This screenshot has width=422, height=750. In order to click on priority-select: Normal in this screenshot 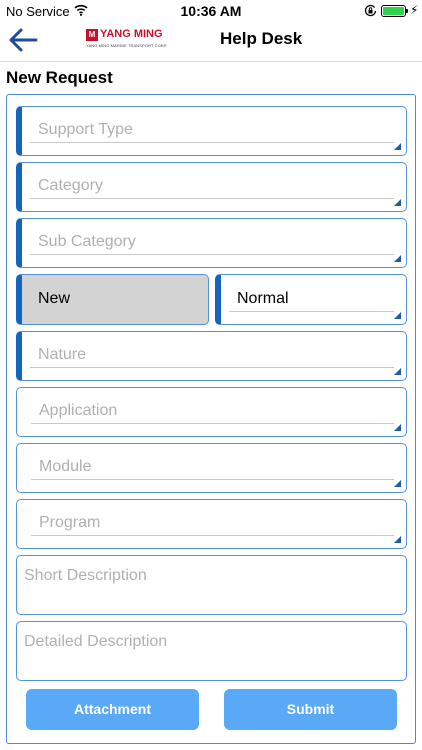, I will do `click(311, 299)`.